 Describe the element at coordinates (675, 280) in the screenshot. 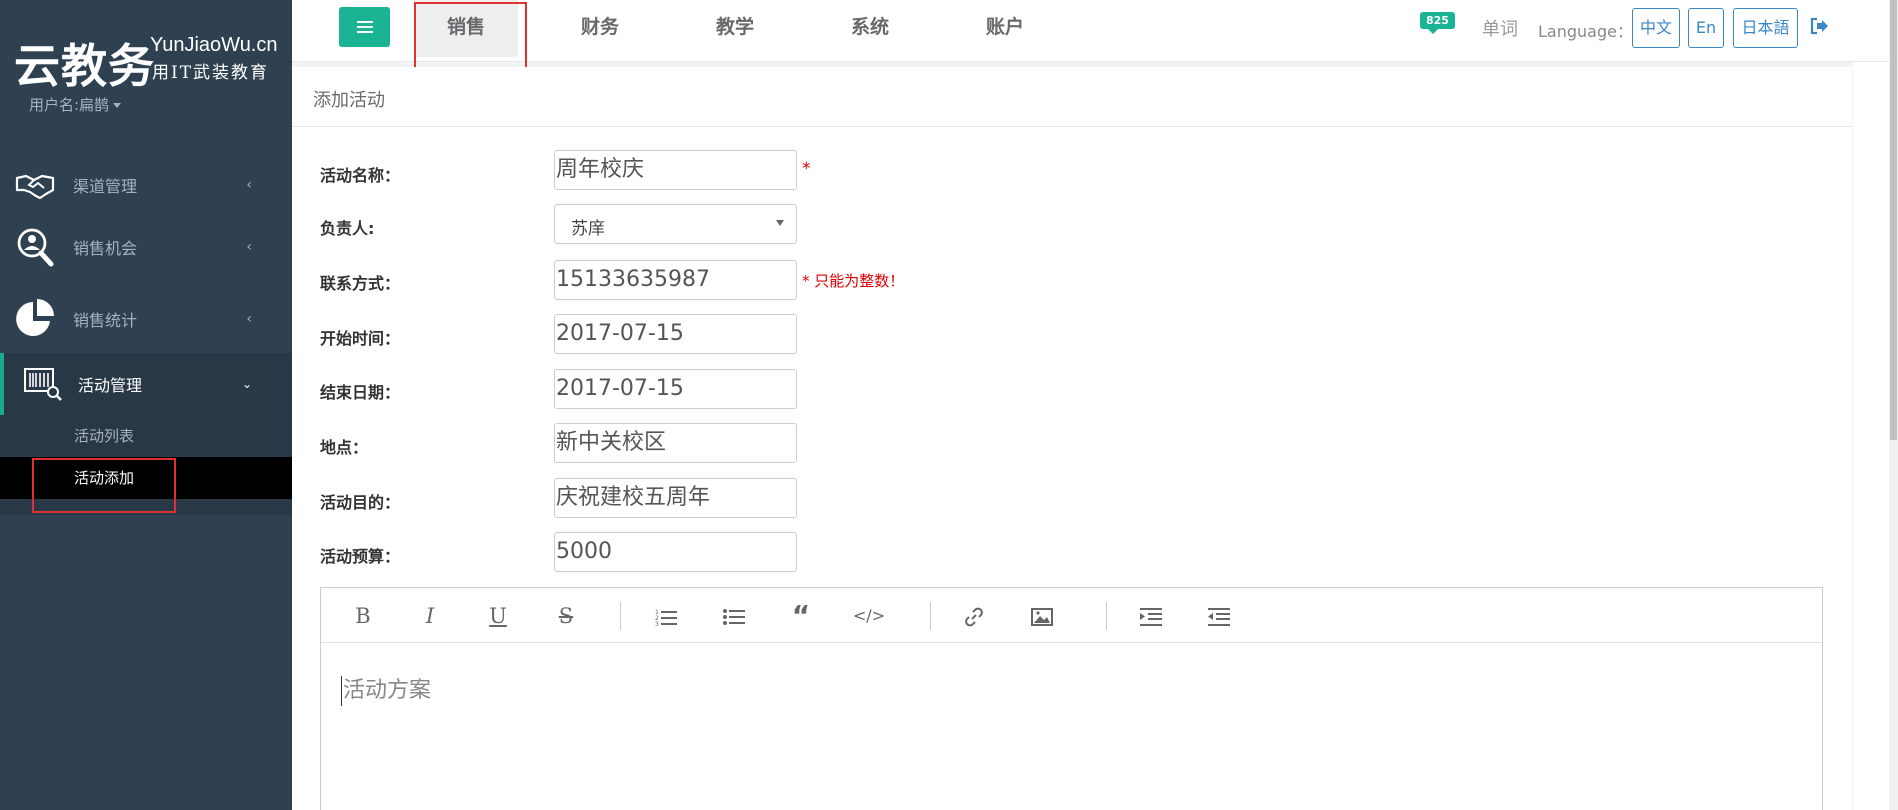

I see `contact-input: 15133635987` at that location.